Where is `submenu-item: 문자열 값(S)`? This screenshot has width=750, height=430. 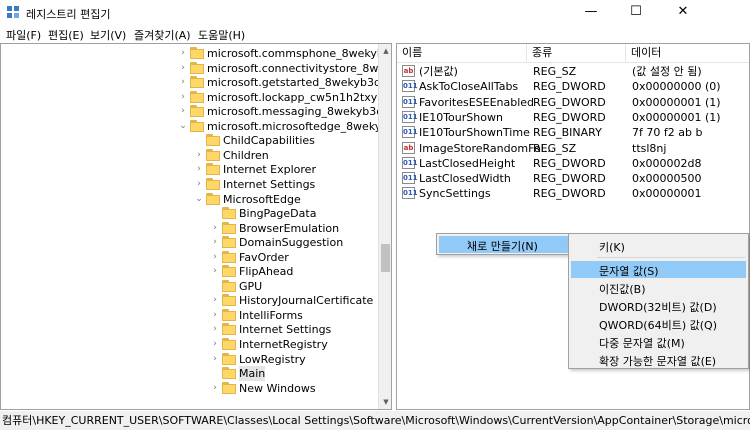 submenu-item: 문자열 값(S) is located at coordinates (658, 269).